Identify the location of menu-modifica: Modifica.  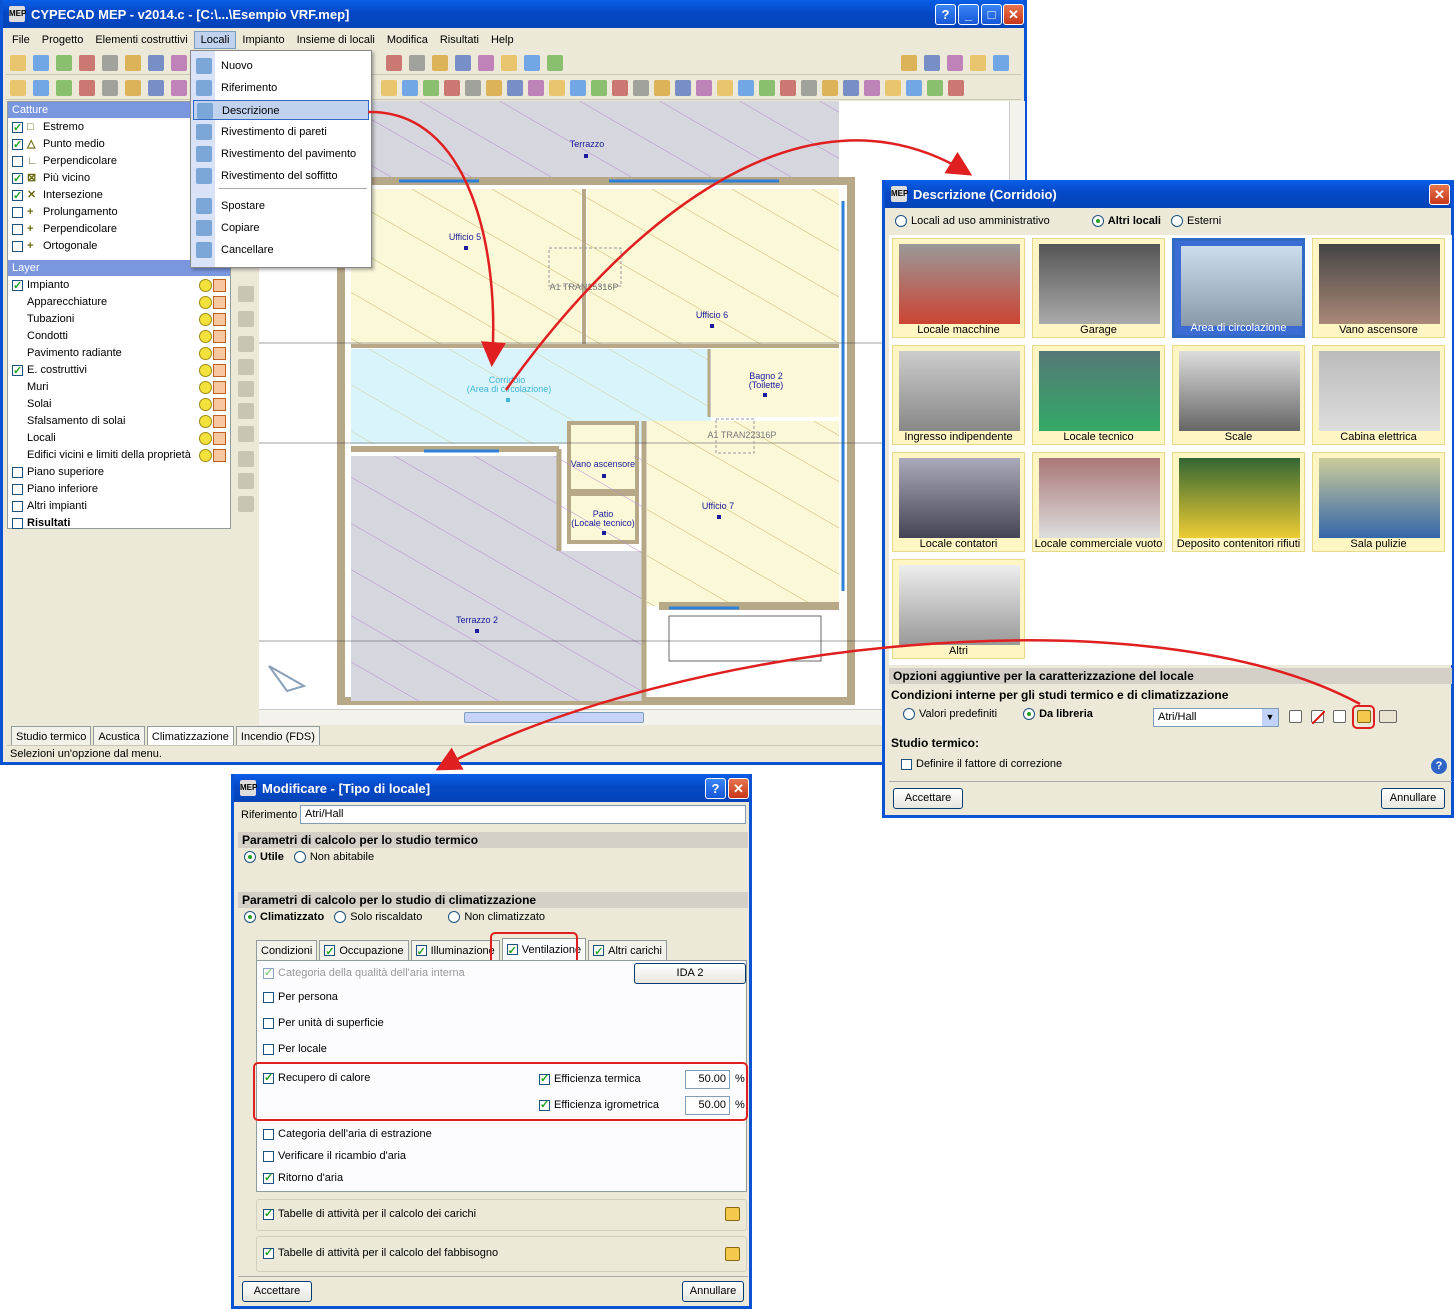
(407, 40).